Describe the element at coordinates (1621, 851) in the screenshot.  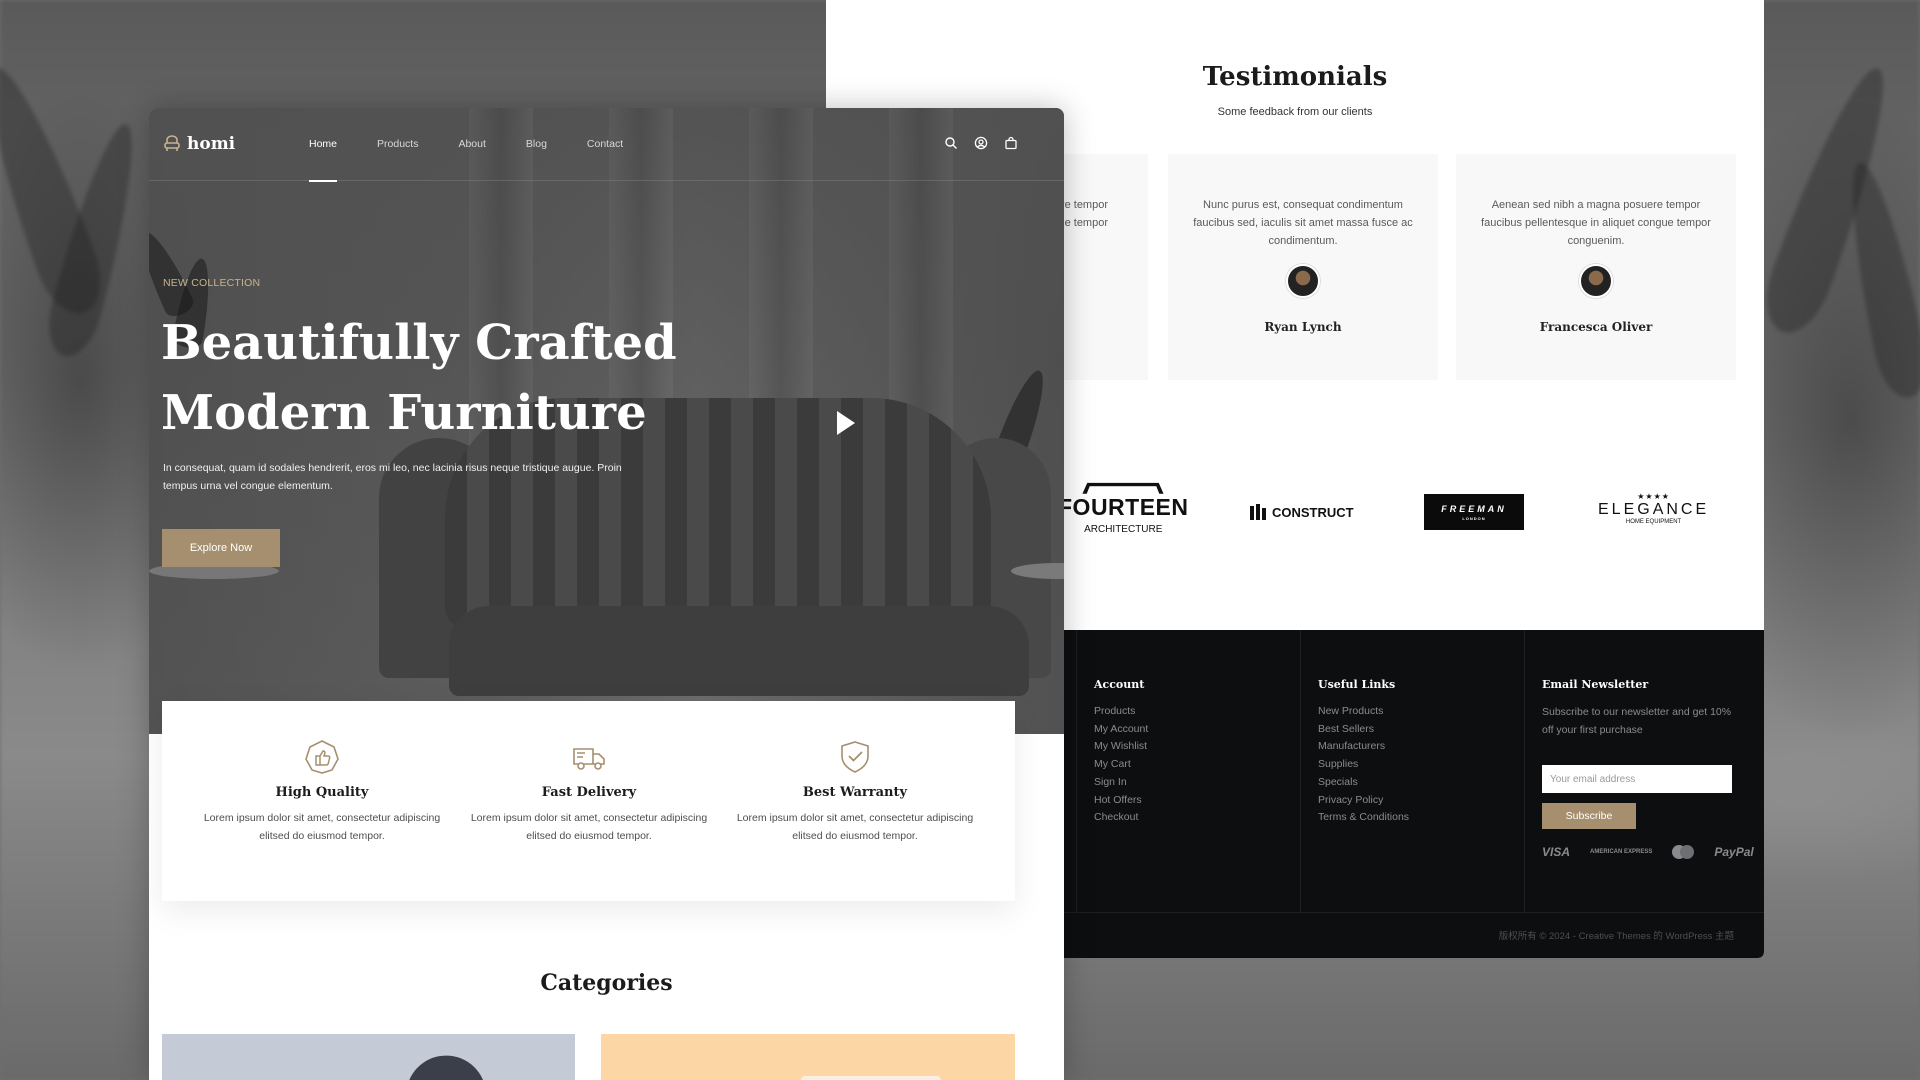
I see `amex-icon: AMERICAN EXPRESS` at that location.